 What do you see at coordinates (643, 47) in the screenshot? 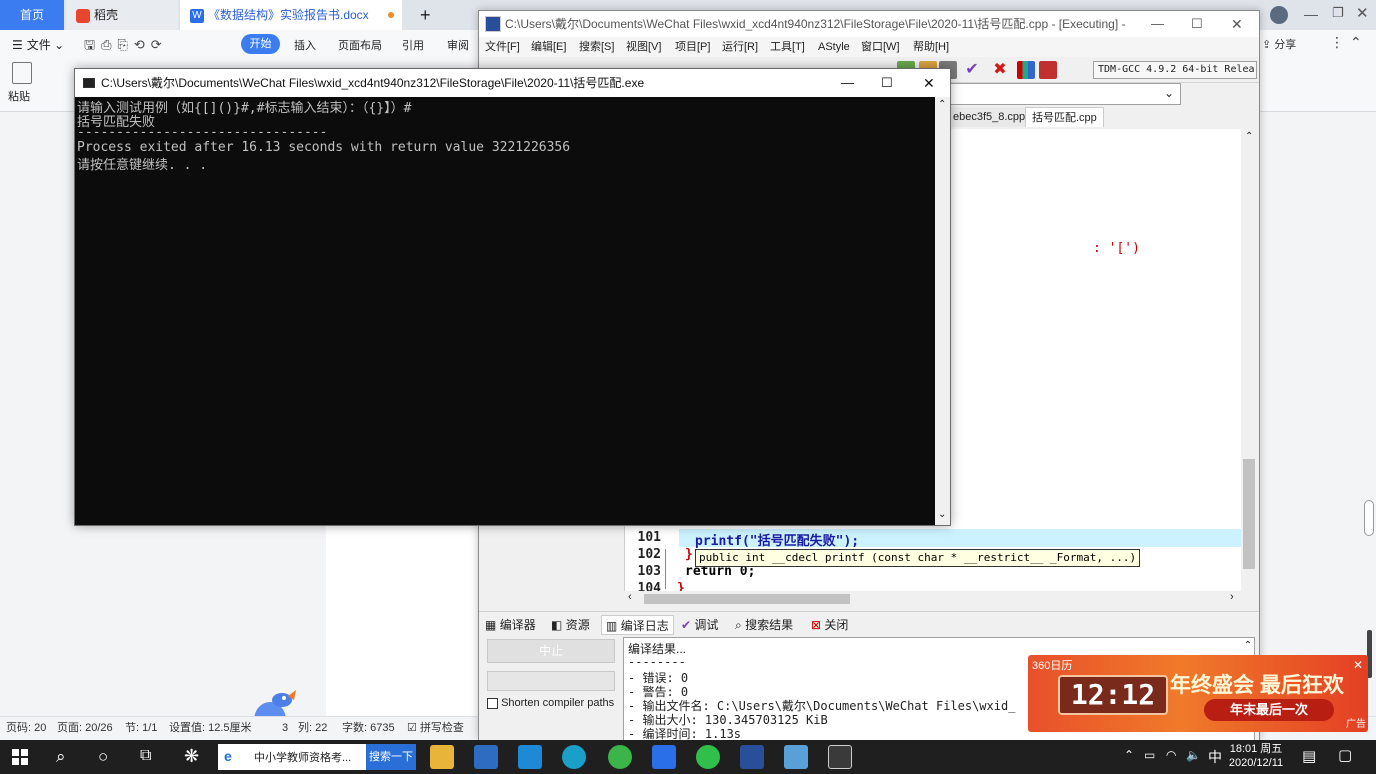
I see `menu-view: 视图[V]` at bounding box center [643, 47].